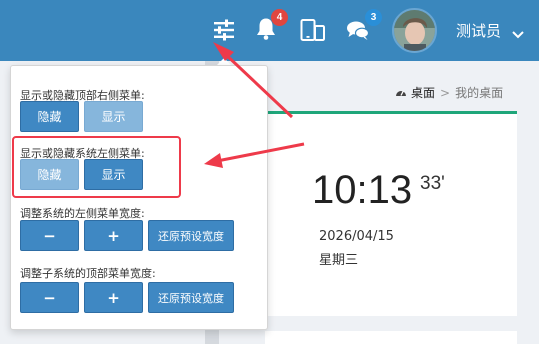 The image size is (539, 344). What do you see at coordinates (362, 190) in the screenshot?
I see `clock-time: 10:13` at bounding box center [362, 190].